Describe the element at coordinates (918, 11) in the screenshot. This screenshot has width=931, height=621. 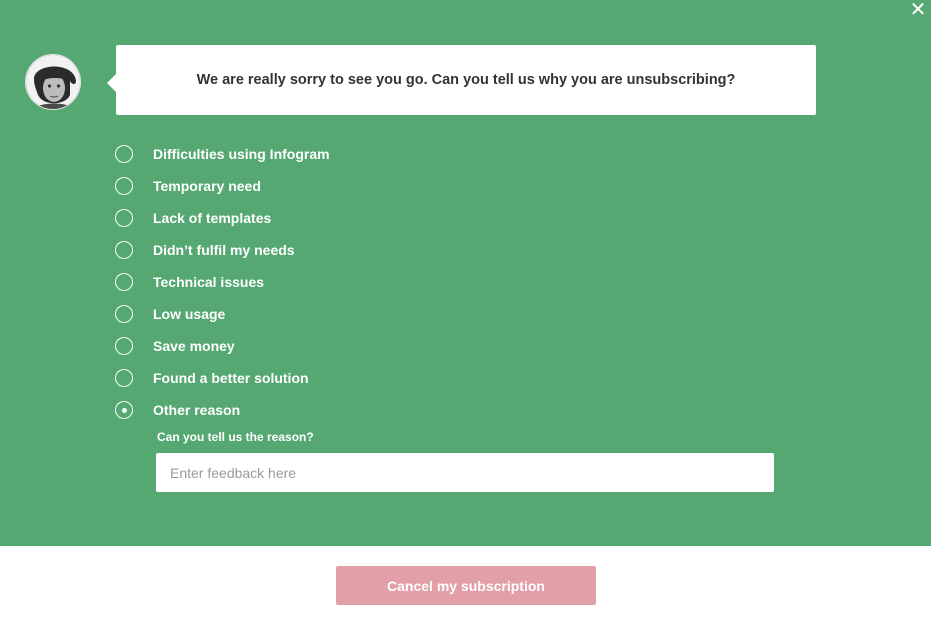
I see `close-icon: ✕` at that location.